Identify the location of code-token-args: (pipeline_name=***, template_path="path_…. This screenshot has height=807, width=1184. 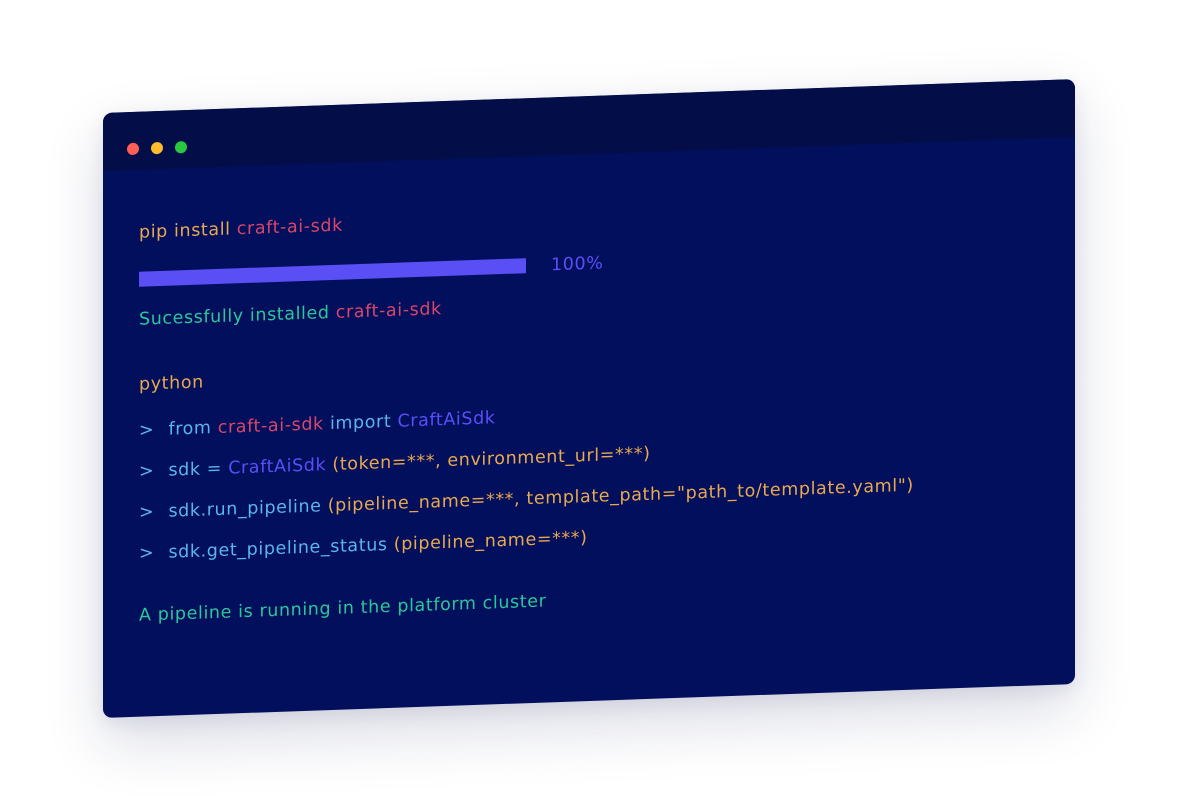
(620, 496).